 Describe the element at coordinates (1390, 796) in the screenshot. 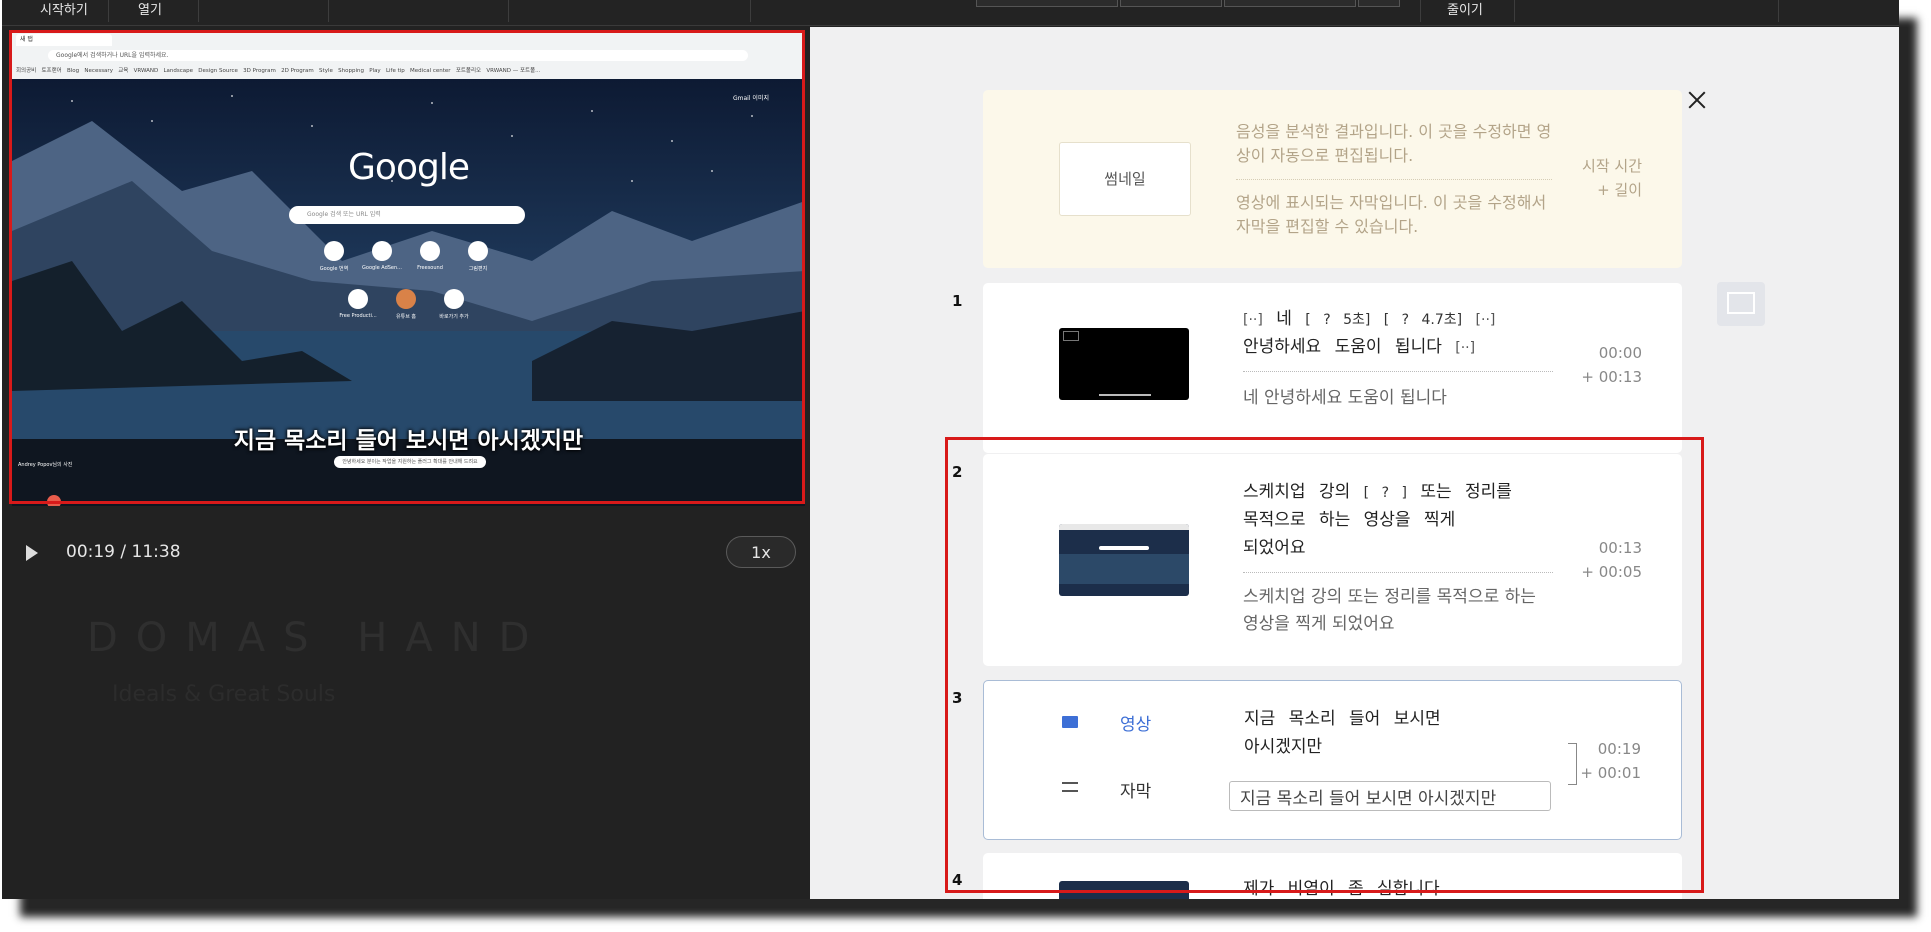

I see `subtitle-input` at that location.